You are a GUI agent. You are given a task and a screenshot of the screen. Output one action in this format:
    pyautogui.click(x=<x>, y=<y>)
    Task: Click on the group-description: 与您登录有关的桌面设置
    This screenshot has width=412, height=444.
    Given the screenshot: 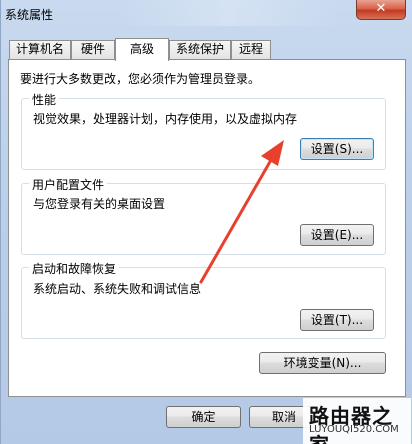 What is the action you would take?
    pyautogui.click(x=99, y=204)
    